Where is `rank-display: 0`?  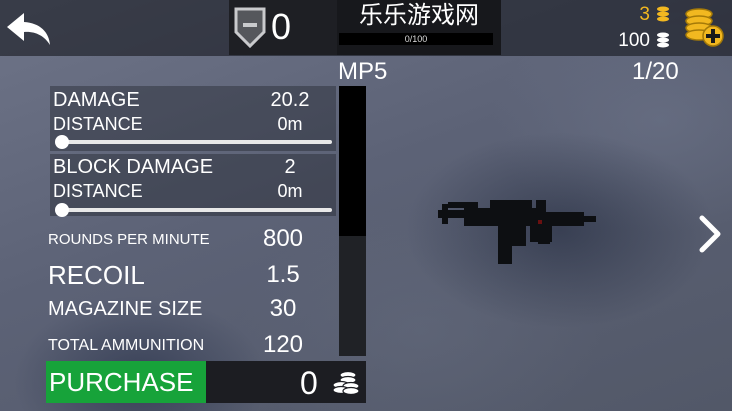 rank-display: 0 is located at coordinates (283, 27).